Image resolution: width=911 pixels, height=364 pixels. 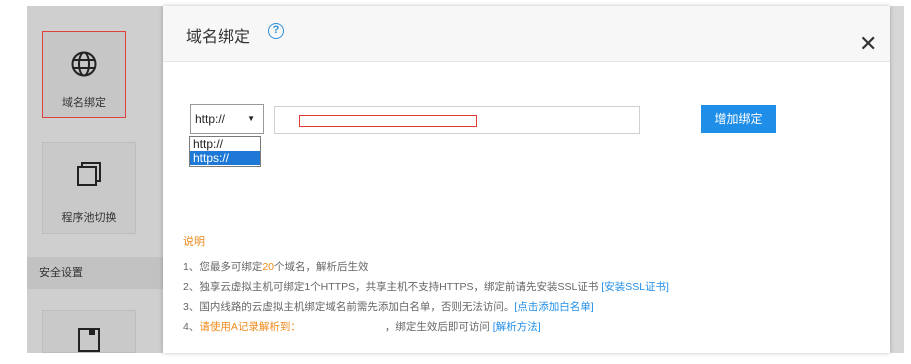 What do you see at coordinates (321, 267) in the screenshot?
I see `note-text: 个域名，解析后生效` at bounding box center [321, 267].